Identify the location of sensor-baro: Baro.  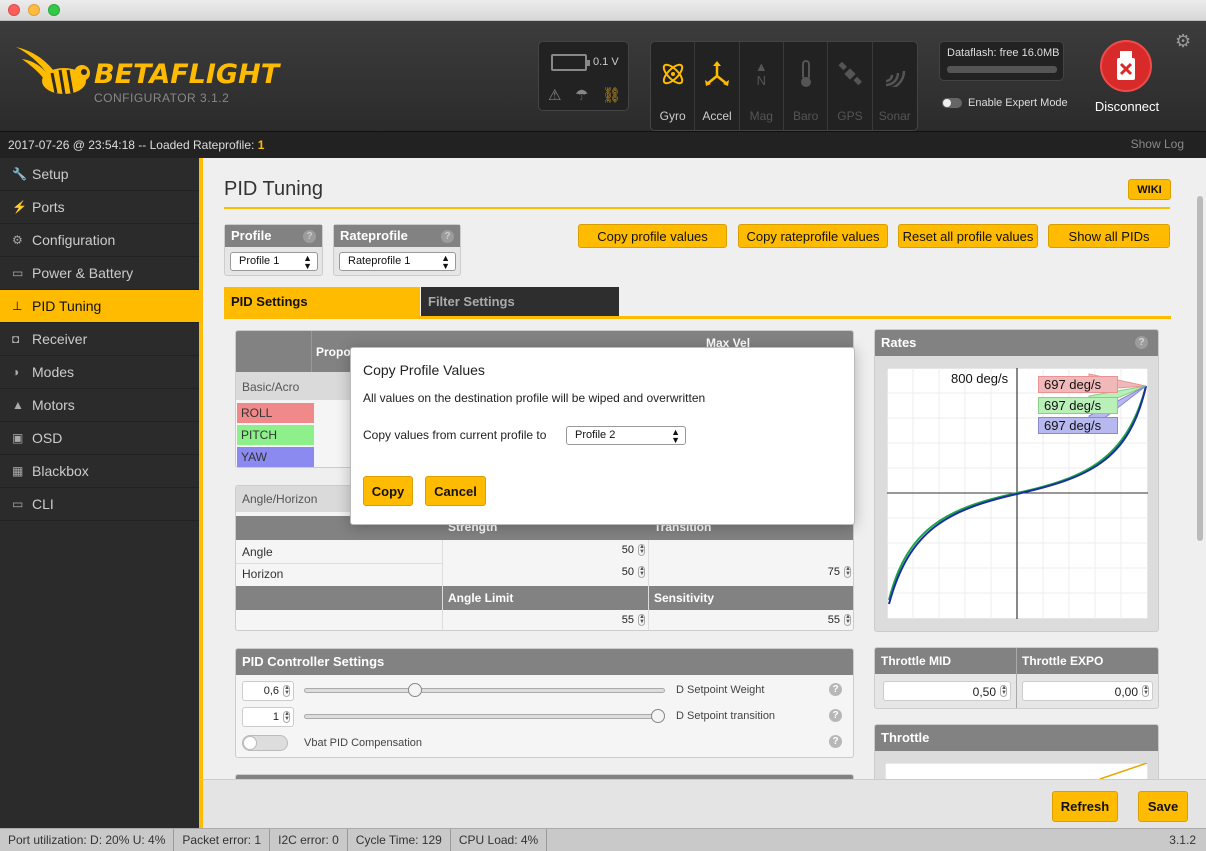
(806, 86).